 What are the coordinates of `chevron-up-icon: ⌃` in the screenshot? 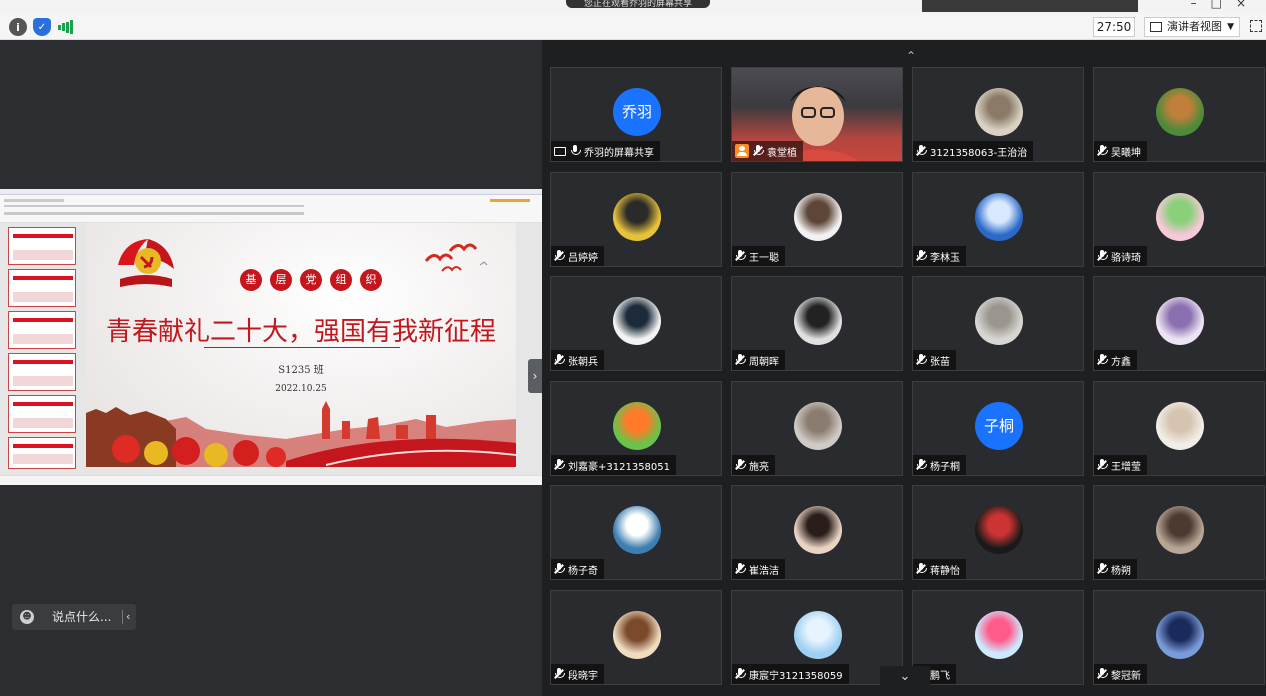 It's located at (911, 56).